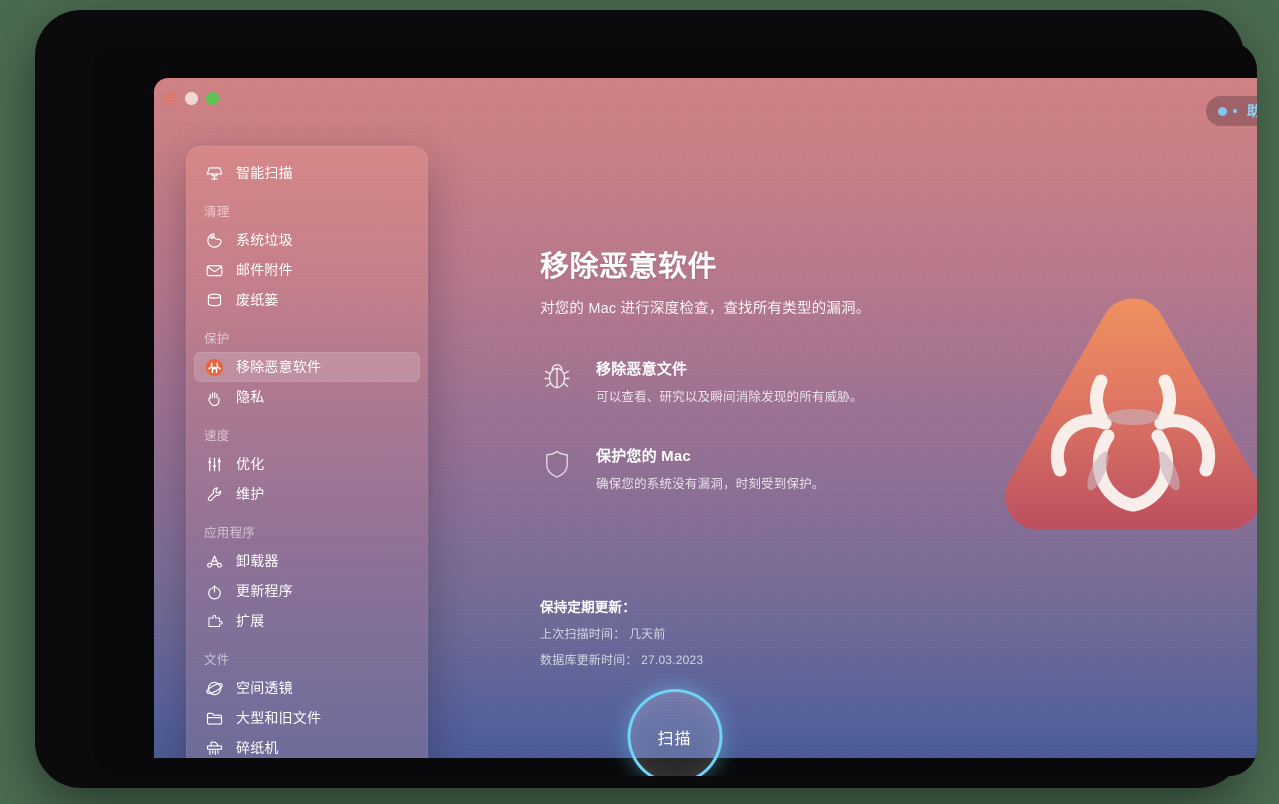 Image resolution: width=1279 pixels, height=804 pixels. What do you see at coordinates (264, 688) in the screenshot?
I see `sidebar-item-label: 空间透镜` at bounding box center [264, 688].